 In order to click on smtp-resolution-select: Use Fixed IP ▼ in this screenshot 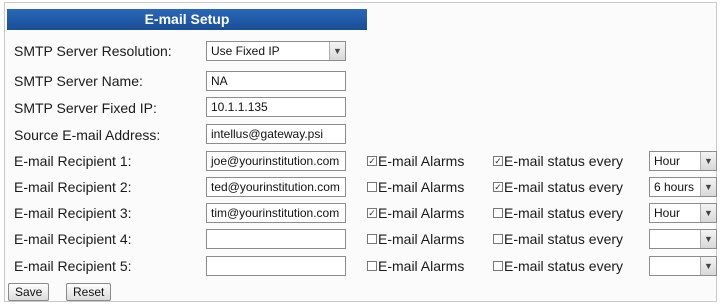, I will do `click(276, 51)`.